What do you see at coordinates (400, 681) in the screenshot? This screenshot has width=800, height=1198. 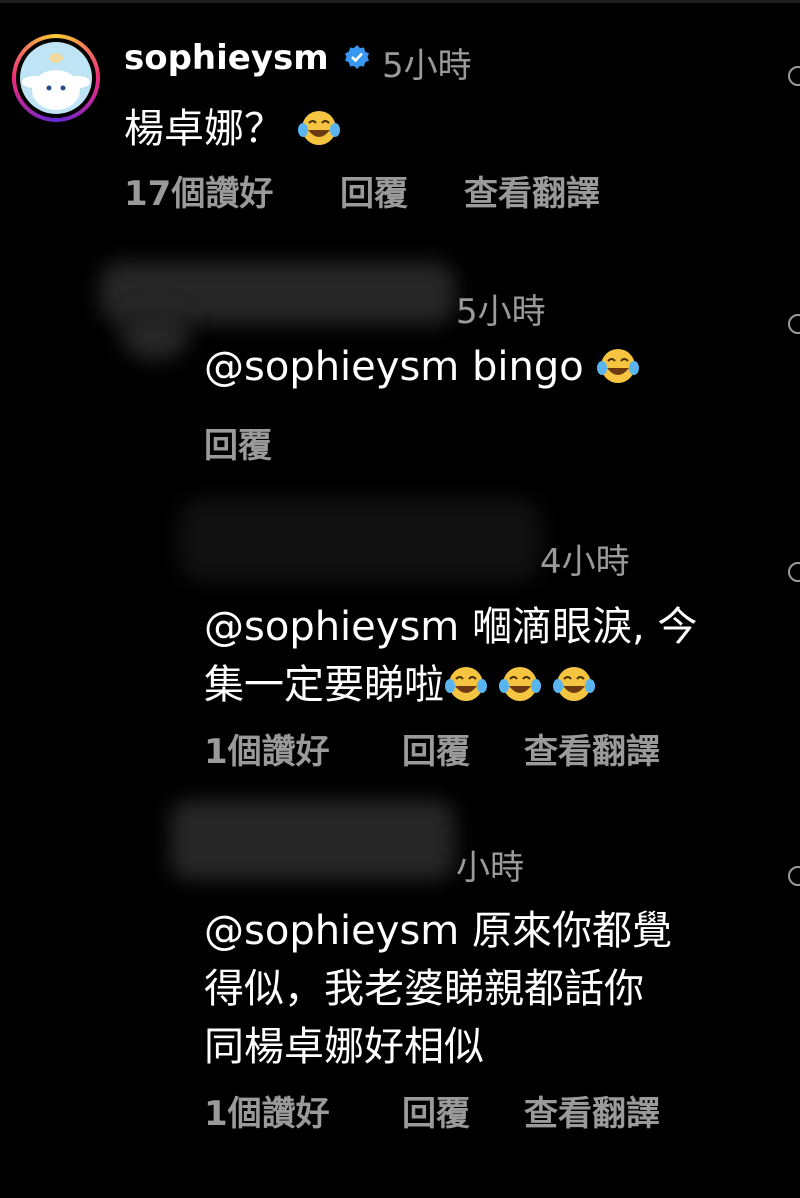 I see `reply-text-line: 集一定要睇啦` at bounding box center [400, 681].